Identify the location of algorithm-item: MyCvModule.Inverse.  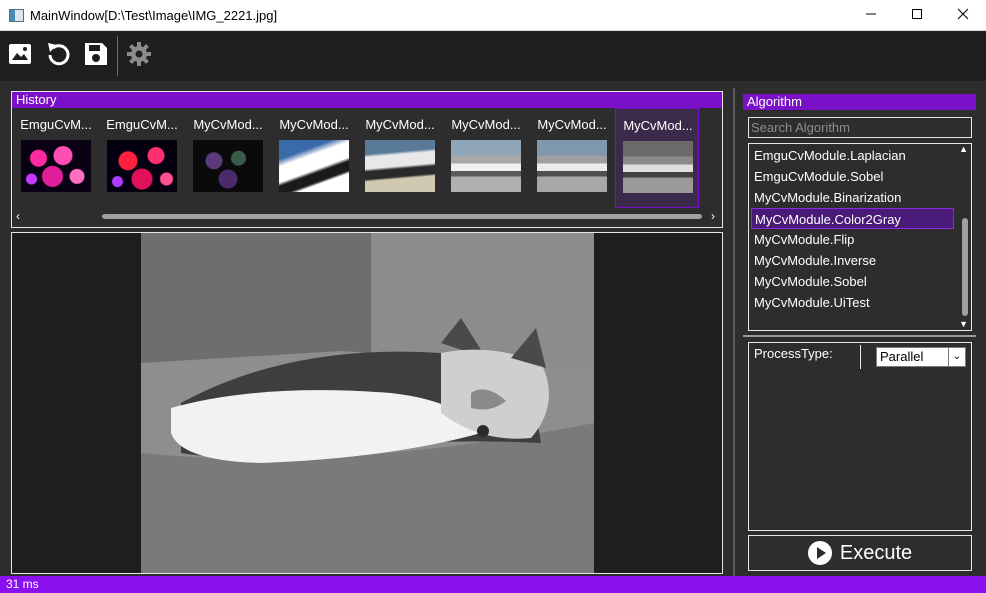
(852, 260).